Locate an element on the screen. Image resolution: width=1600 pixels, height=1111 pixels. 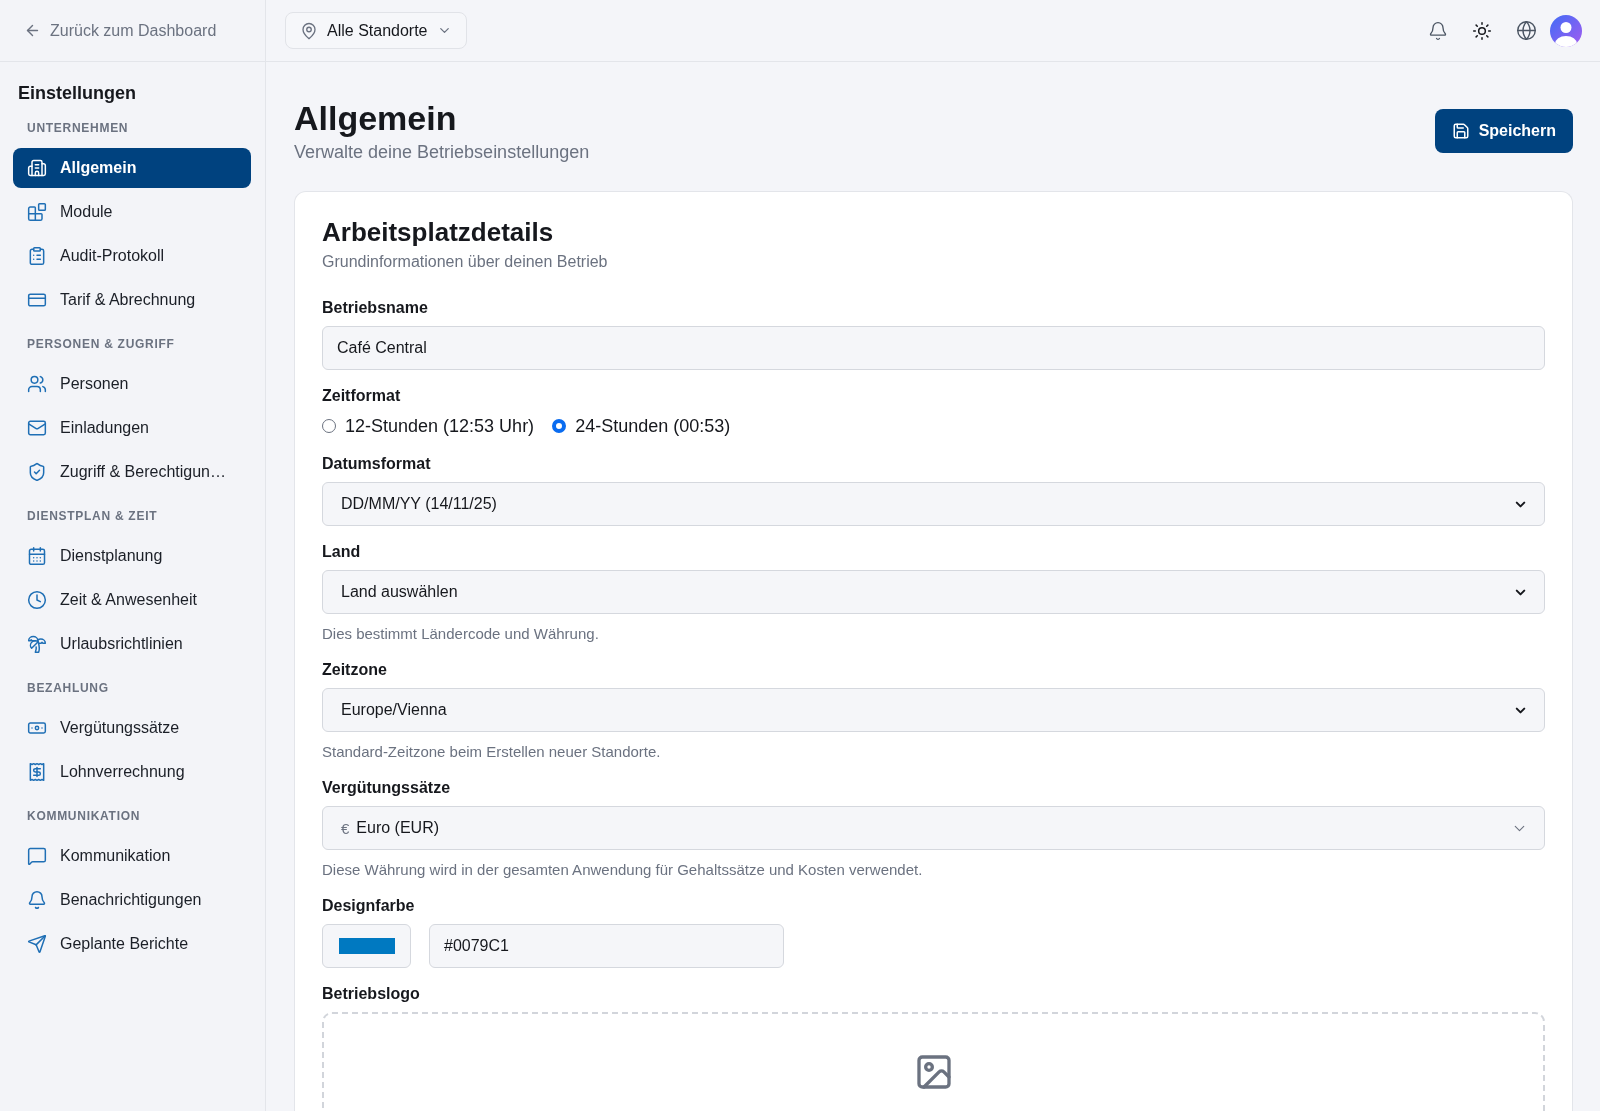
sidebar-item: Dienstplanung is located at coordinates (132, 556).